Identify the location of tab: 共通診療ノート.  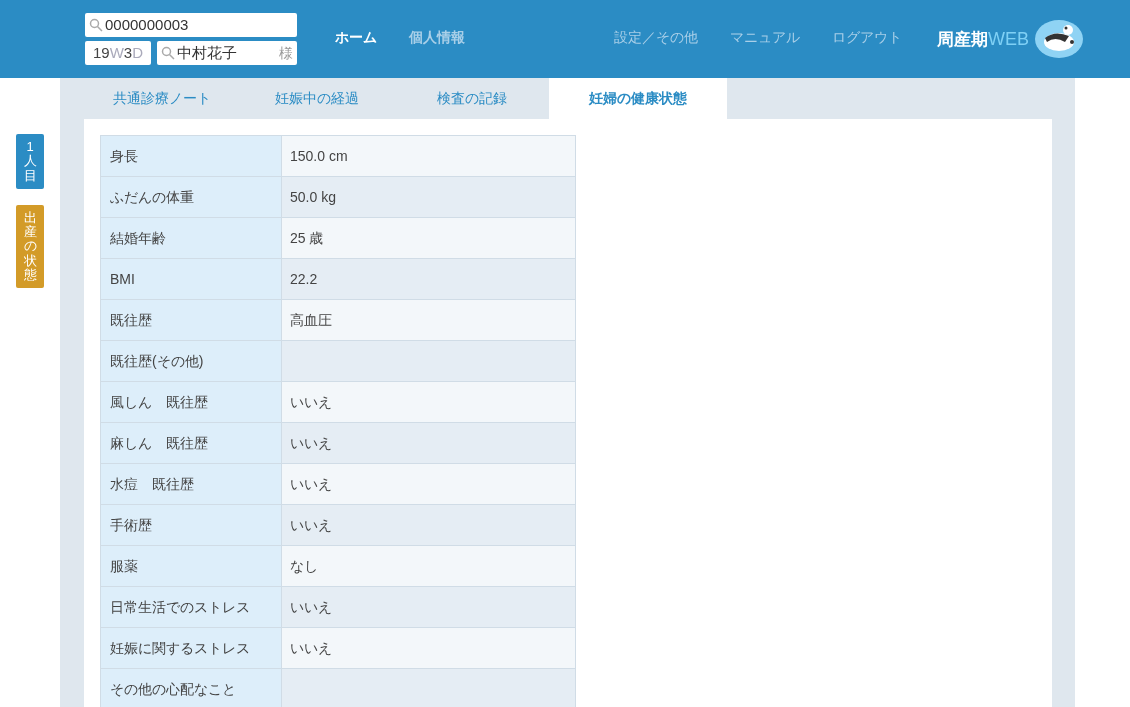
(161, 98).